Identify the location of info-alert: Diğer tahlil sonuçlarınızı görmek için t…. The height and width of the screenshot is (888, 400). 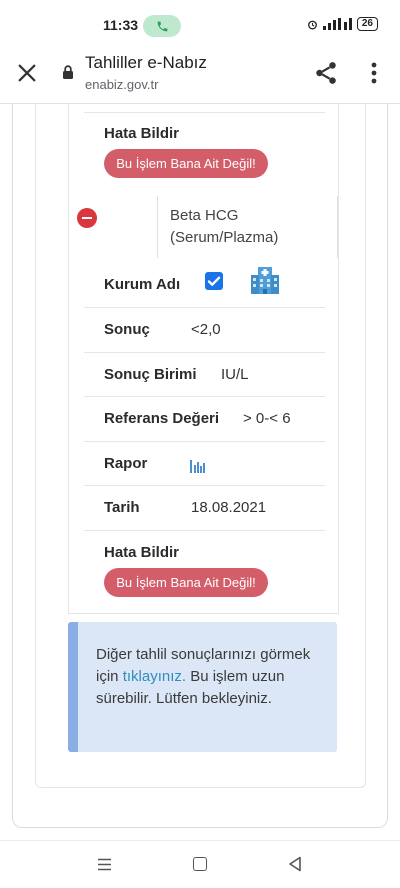
(202, 687).